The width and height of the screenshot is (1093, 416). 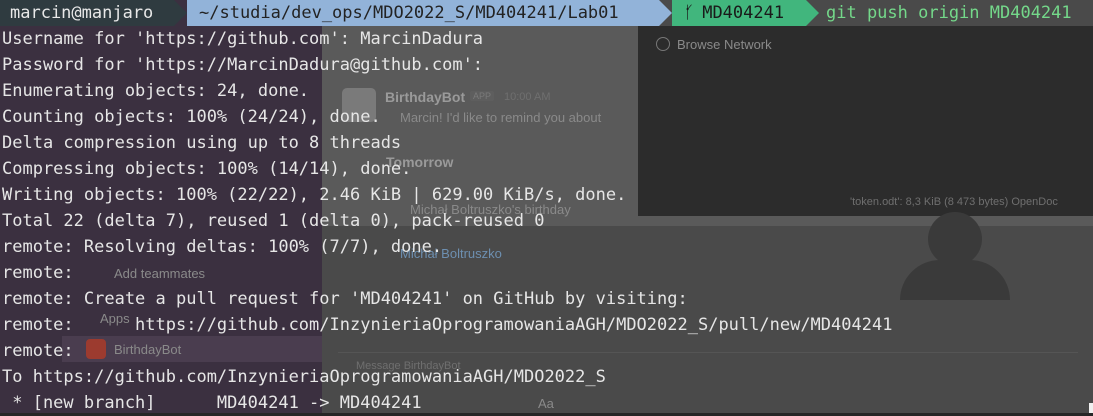 What do you see at coordinates (1091, 408) in the screenshot?
I see `terminal-cursor` at bounding box center [1091, 408].